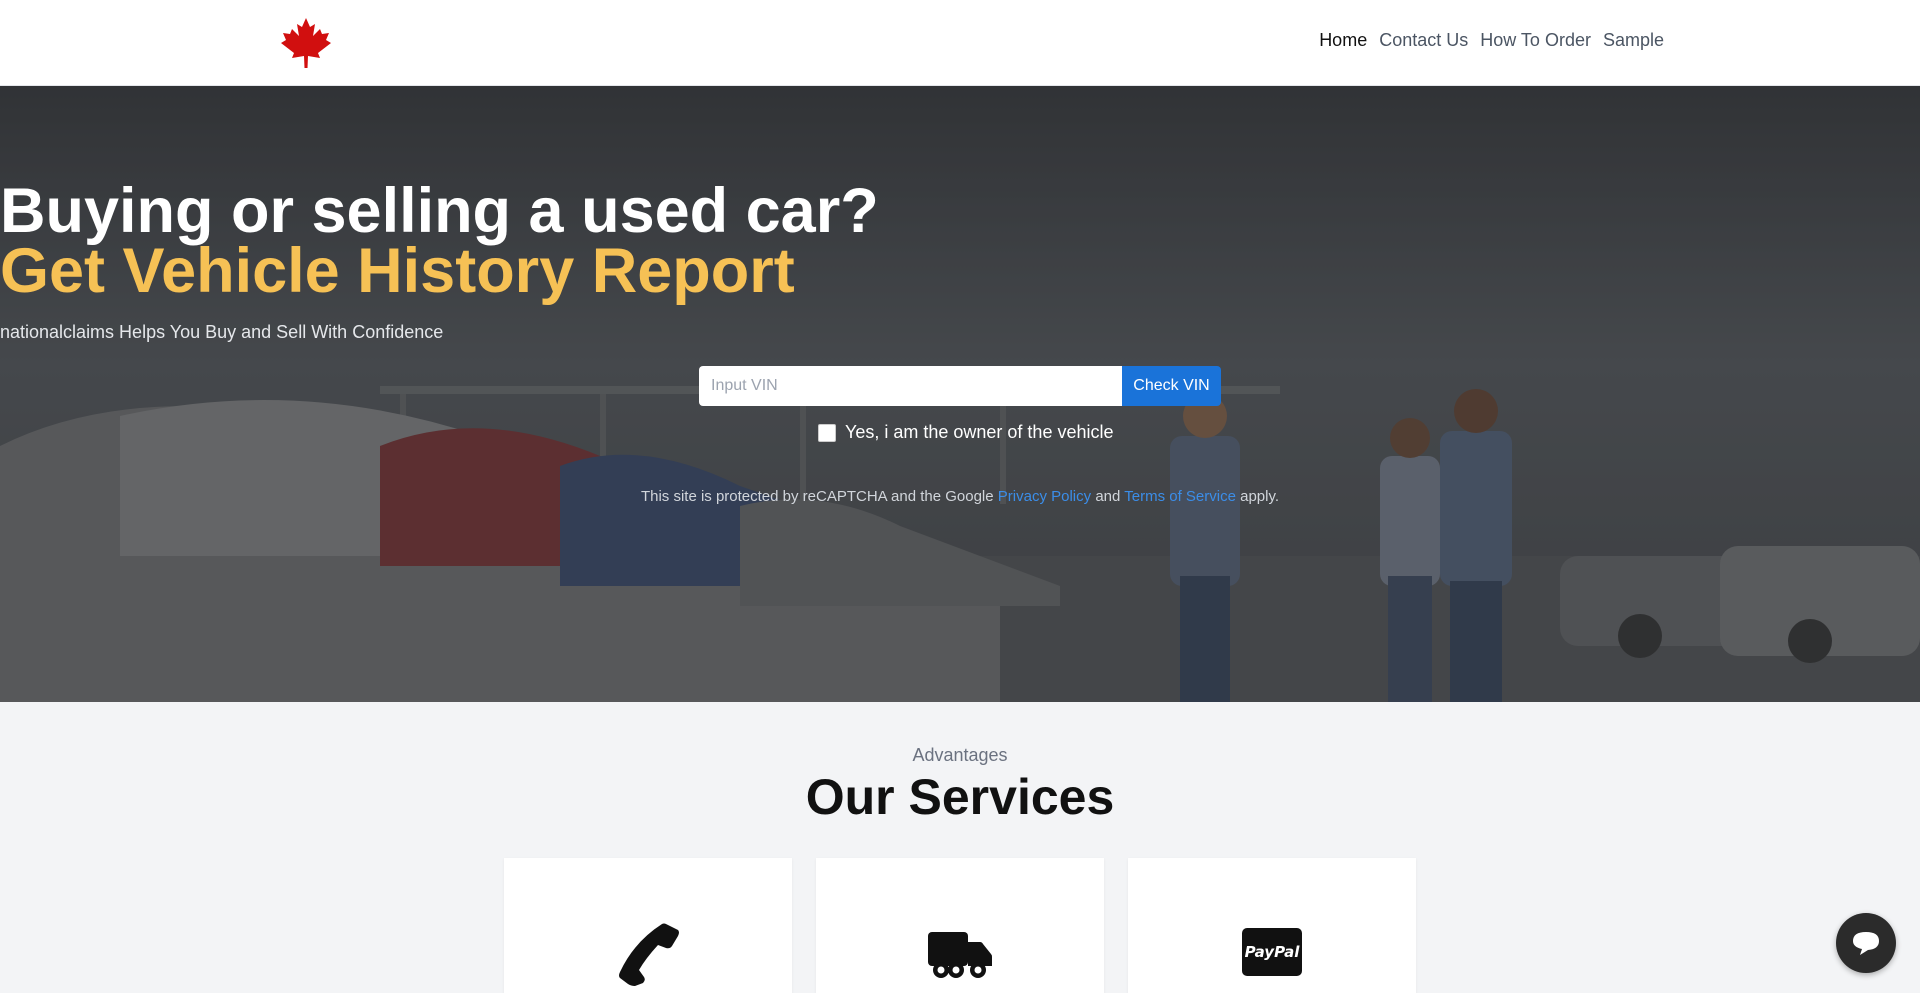  Describe the element at coordinates (910, 386) in the screenshot. I see `vin-input` at that location.